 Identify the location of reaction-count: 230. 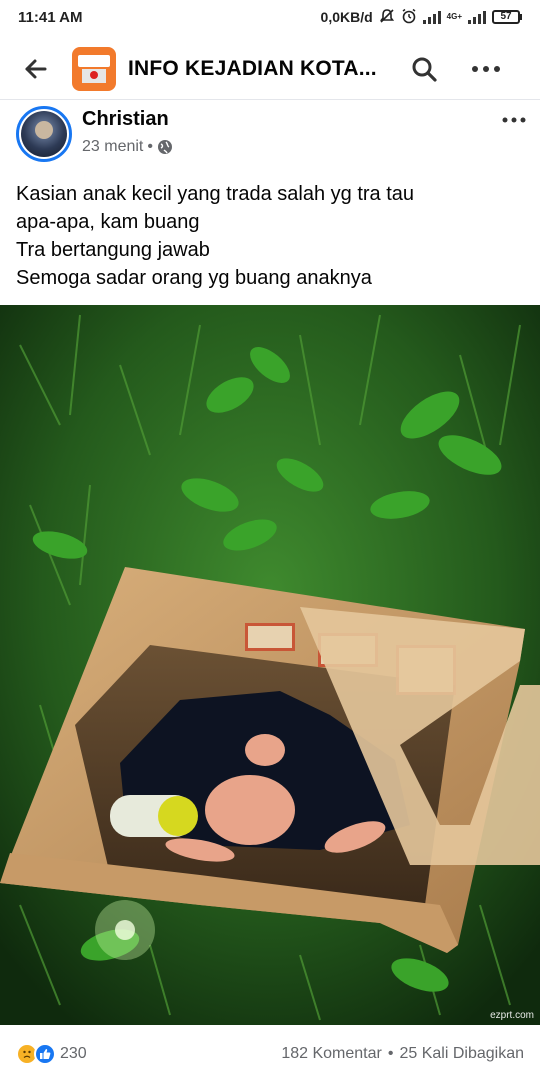
(73, 1053).